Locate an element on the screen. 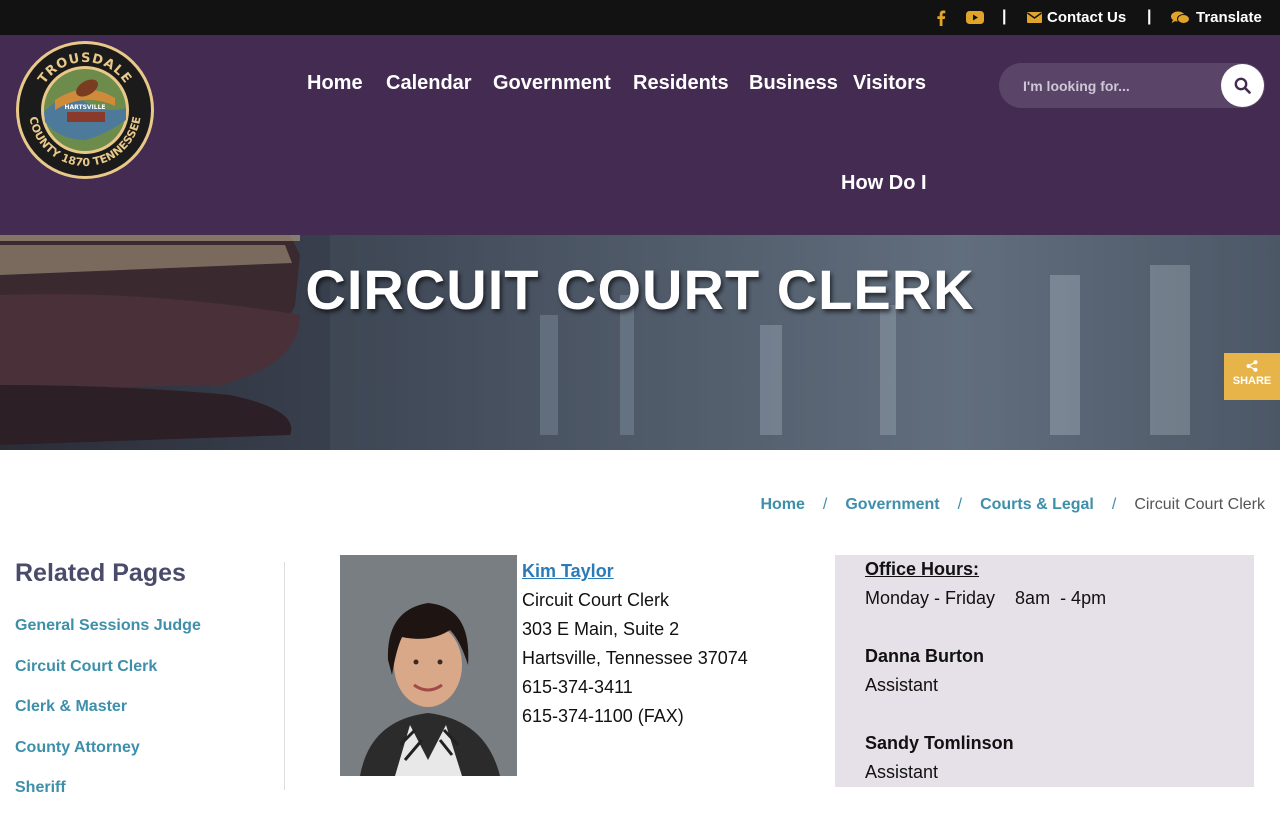 This screenshot has height=820, width=1280. contact-us-link: Contact Us is located at coordinates (1076, 17).